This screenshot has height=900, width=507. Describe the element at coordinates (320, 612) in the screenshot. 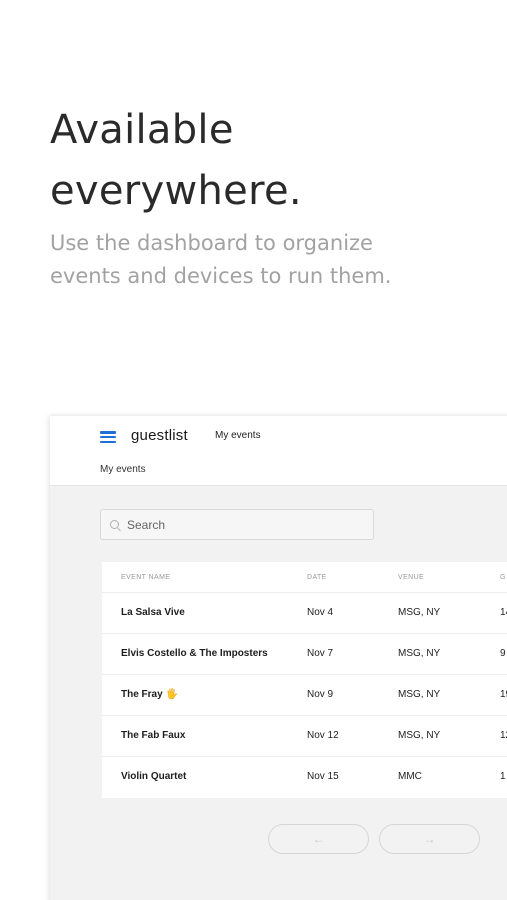

I see `event-date: Nov 4` at that location.